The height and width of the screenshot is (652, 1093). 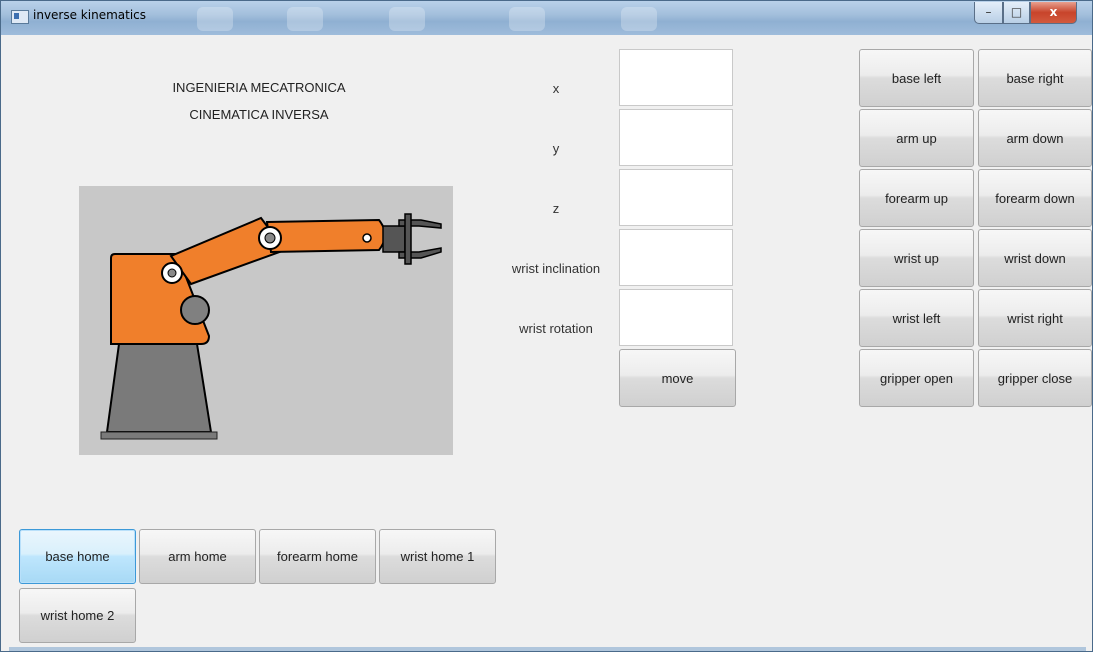 I want to click on minimize-button: –, so click(x=988, y=13).